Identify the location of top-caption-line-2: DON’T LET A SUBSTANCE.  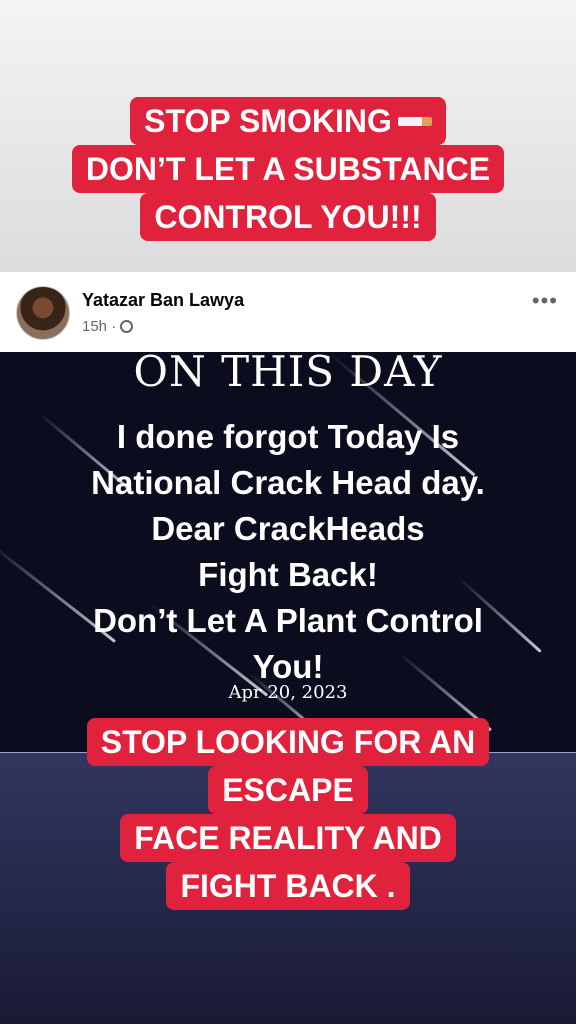
(288, 169).